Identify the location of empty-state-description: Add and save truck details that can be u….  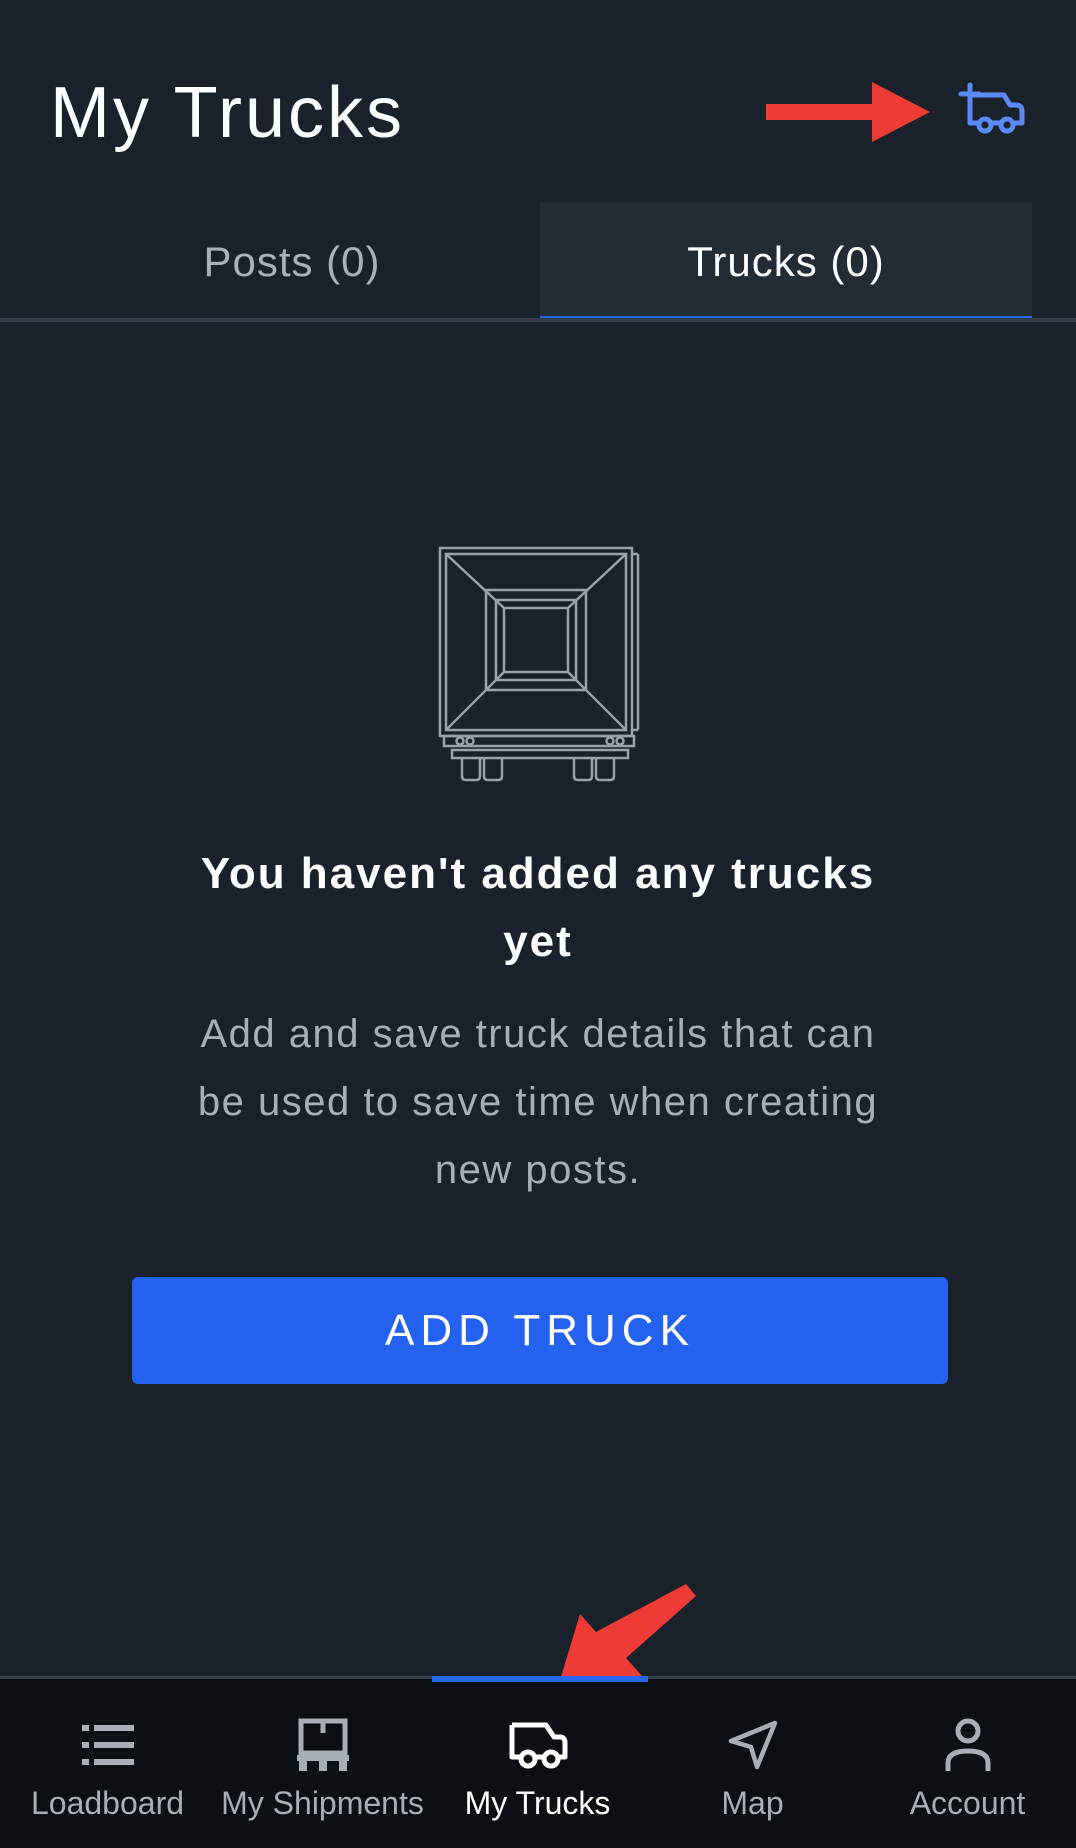
(538, 1102).